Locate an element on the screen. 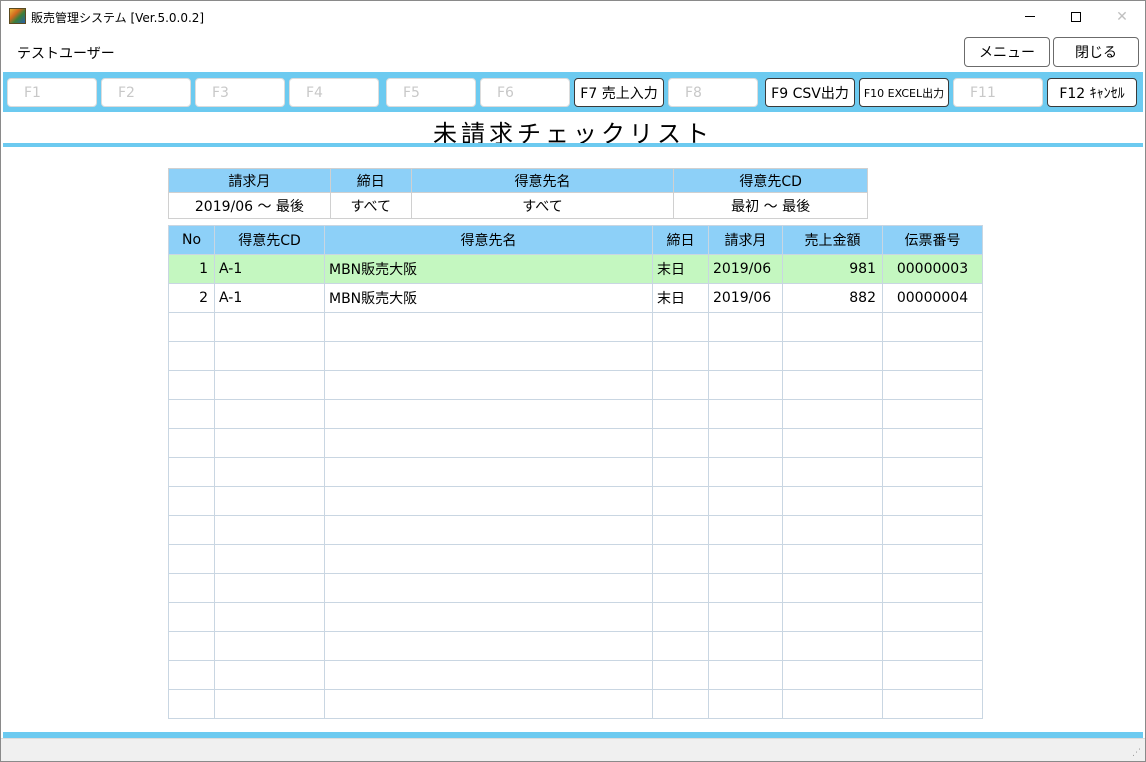 Image resolution: width=1146 pixels, height=762 pixels. table-row: 1 A-1 MBN販売大阪 末日 2019/06 981 00000003 is located at coordinates (575, 269).